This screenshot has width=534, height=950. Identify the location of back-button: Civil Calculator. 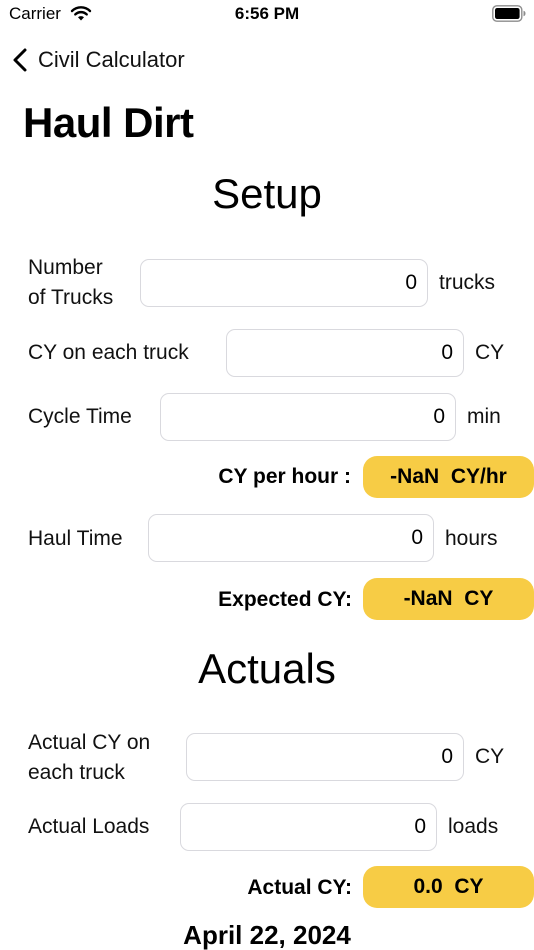
(97, 60).